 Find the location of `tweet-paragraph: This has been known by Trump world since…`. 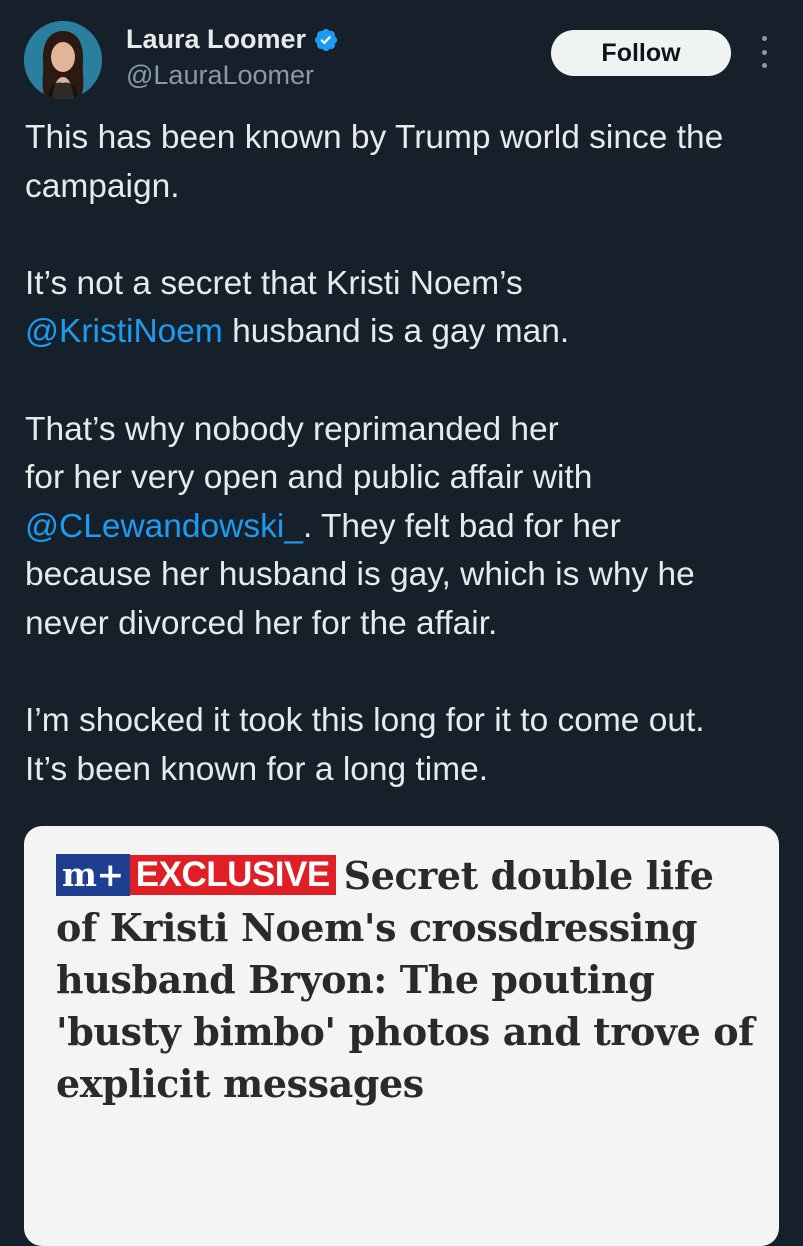

tweet-paragraph: This has been known by Trump world since… is located at coordinates (374, 162).